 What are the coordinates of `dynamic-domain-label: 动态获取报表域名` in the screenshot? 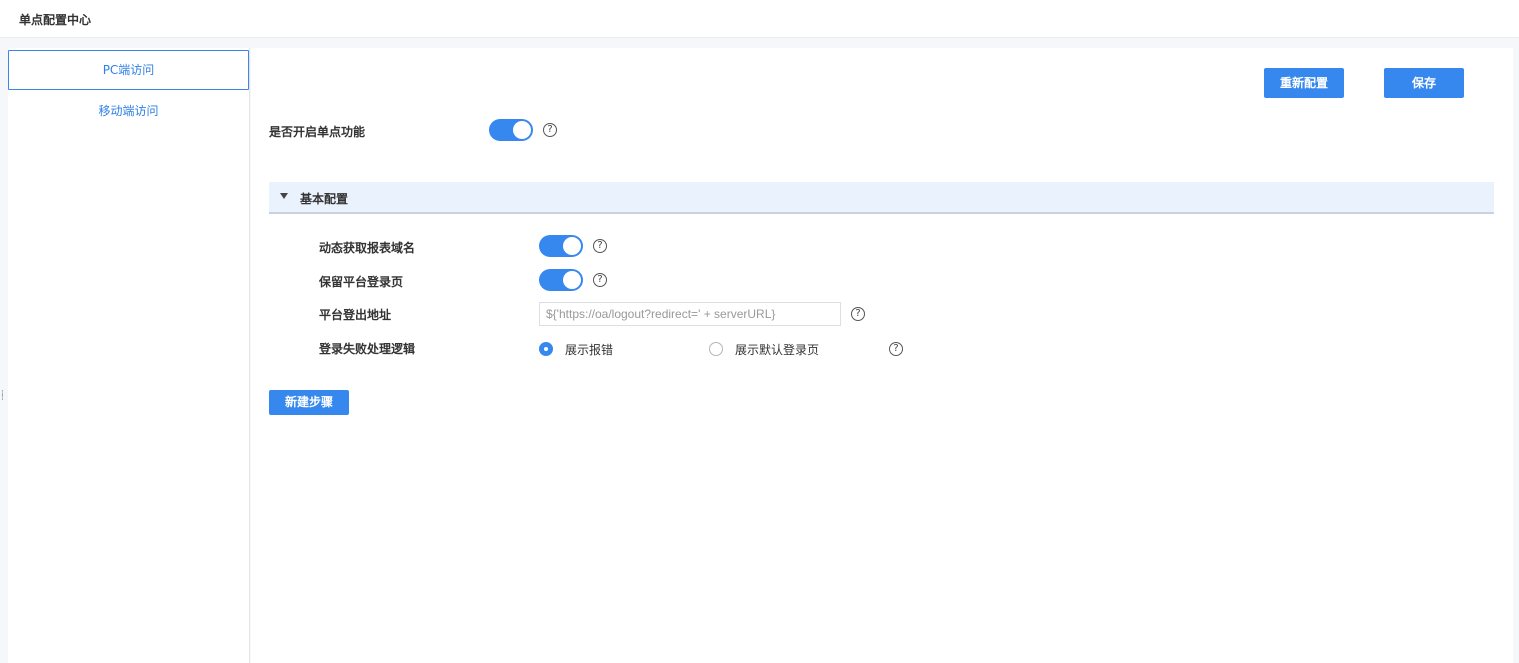 It's located at (367, 248).